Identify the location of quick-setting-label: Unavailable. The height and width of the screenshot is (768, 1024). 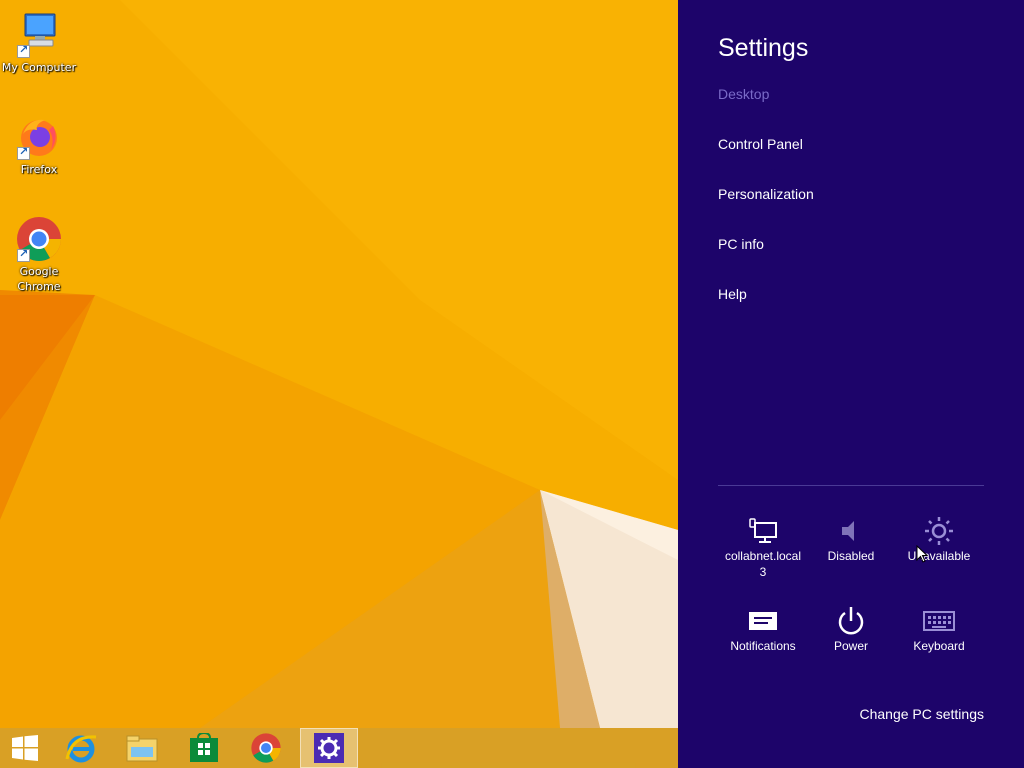
(939, 556).